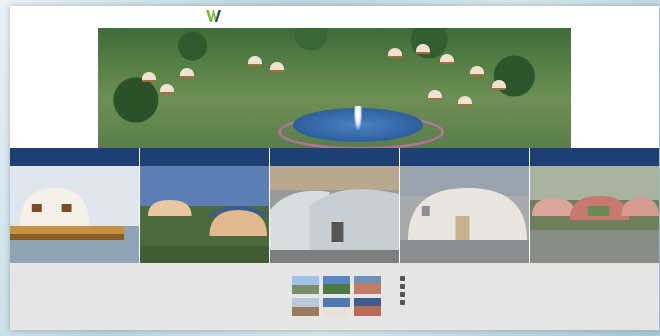 This screenshot has height=336, width=660. I want to click on logo-w-icon, so click(213, 16).